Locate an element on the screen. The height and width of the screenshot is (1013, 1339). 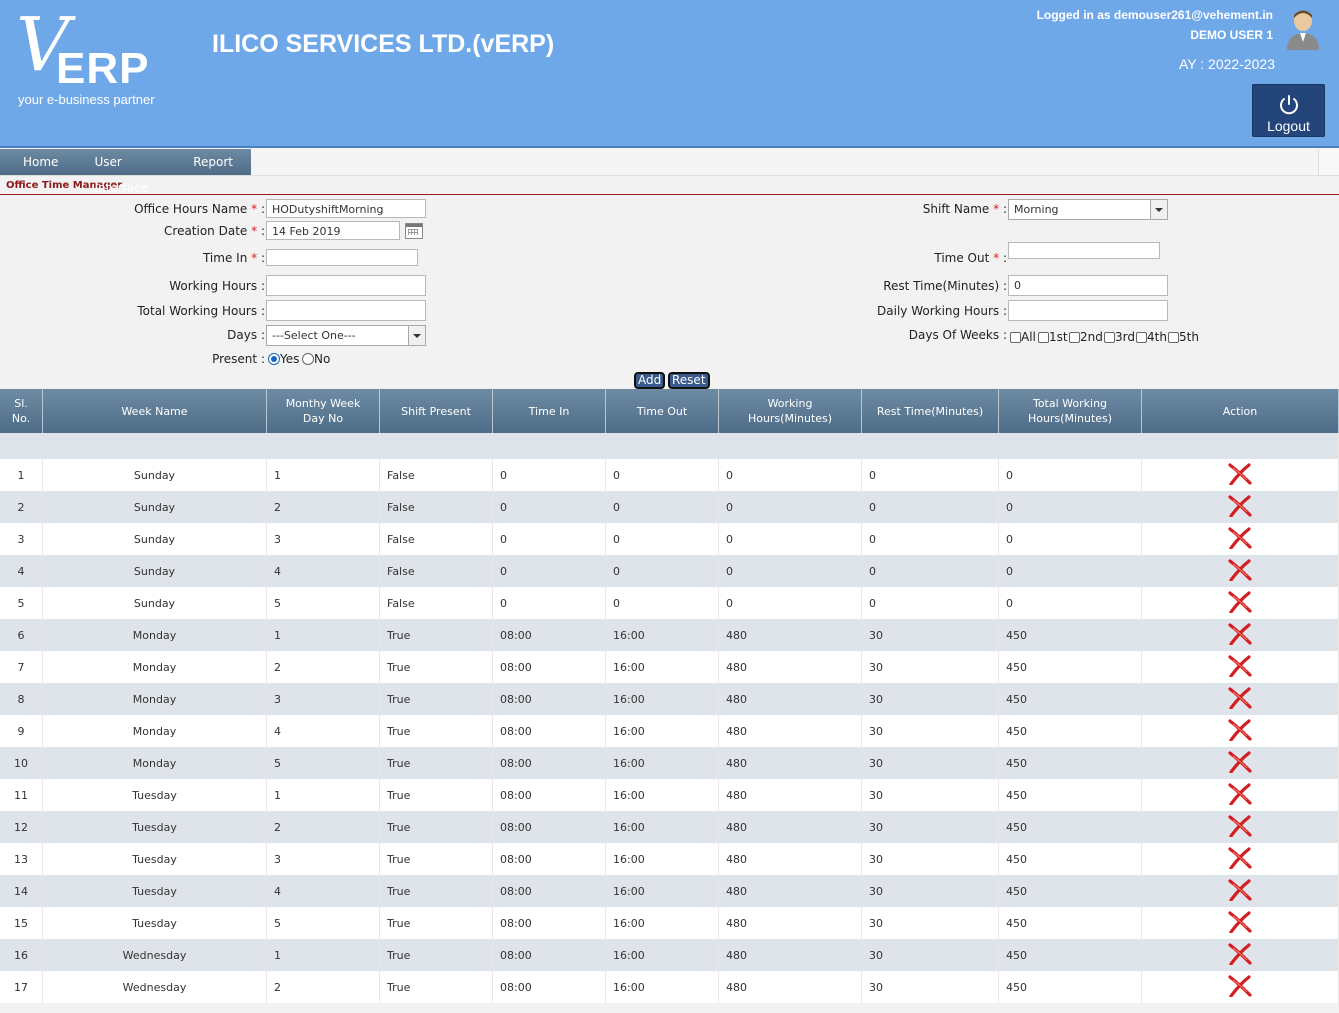
time-in-input is located at coordinates (342, 257).